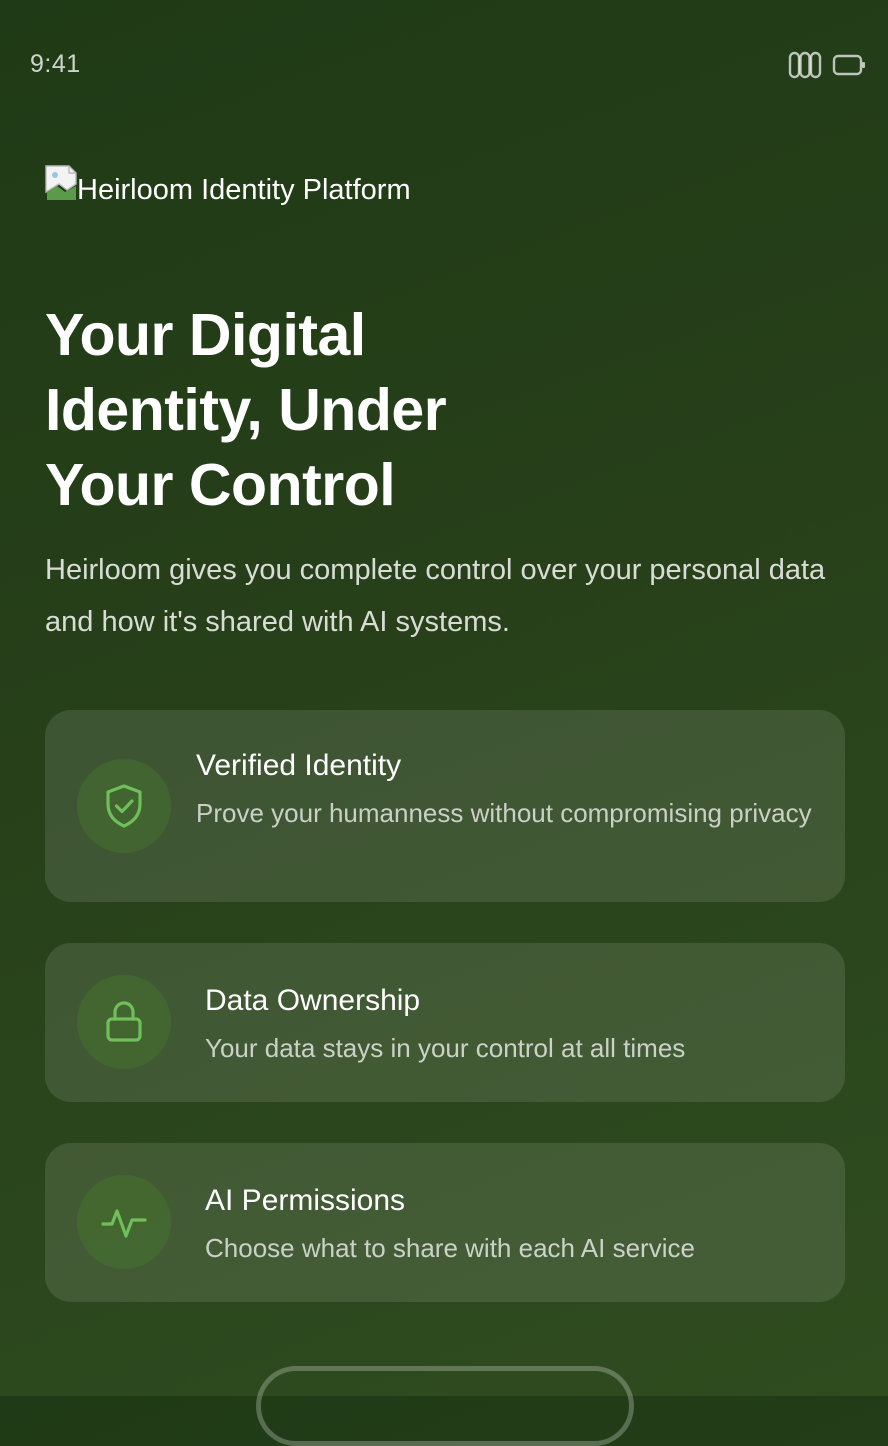  I want to click on activity-icon, so click(124, 1223).